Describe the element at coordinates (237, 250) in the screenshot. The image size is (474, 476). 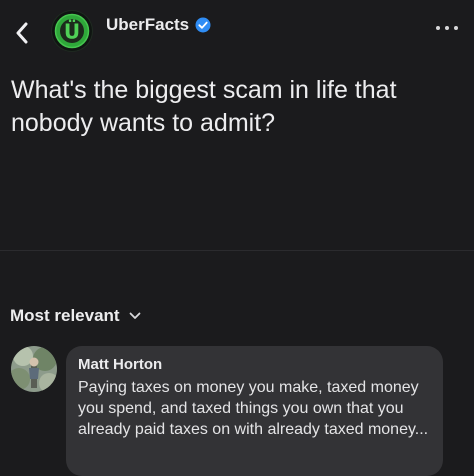
I see `post-divider` at that location.